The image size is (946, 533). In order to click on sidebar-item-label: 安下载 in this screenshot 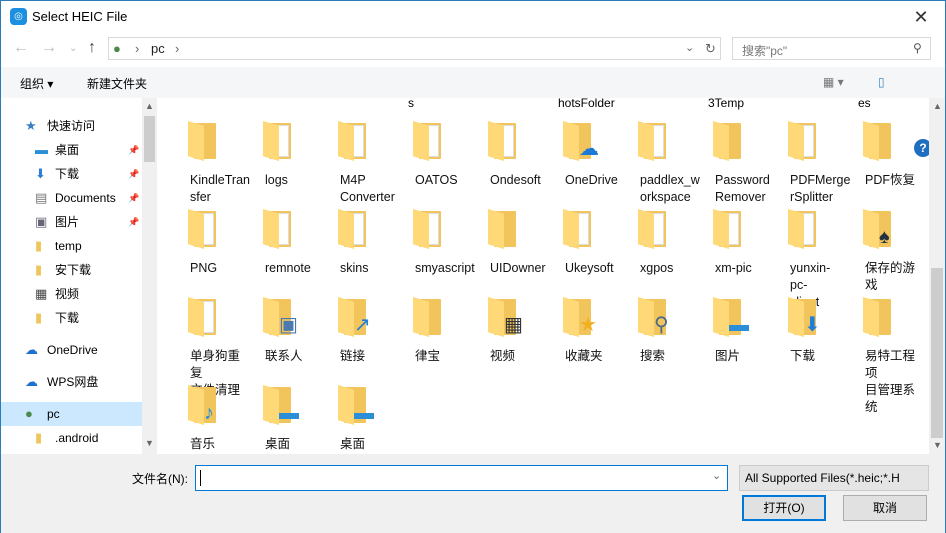, I will do `click(73, 270)`.